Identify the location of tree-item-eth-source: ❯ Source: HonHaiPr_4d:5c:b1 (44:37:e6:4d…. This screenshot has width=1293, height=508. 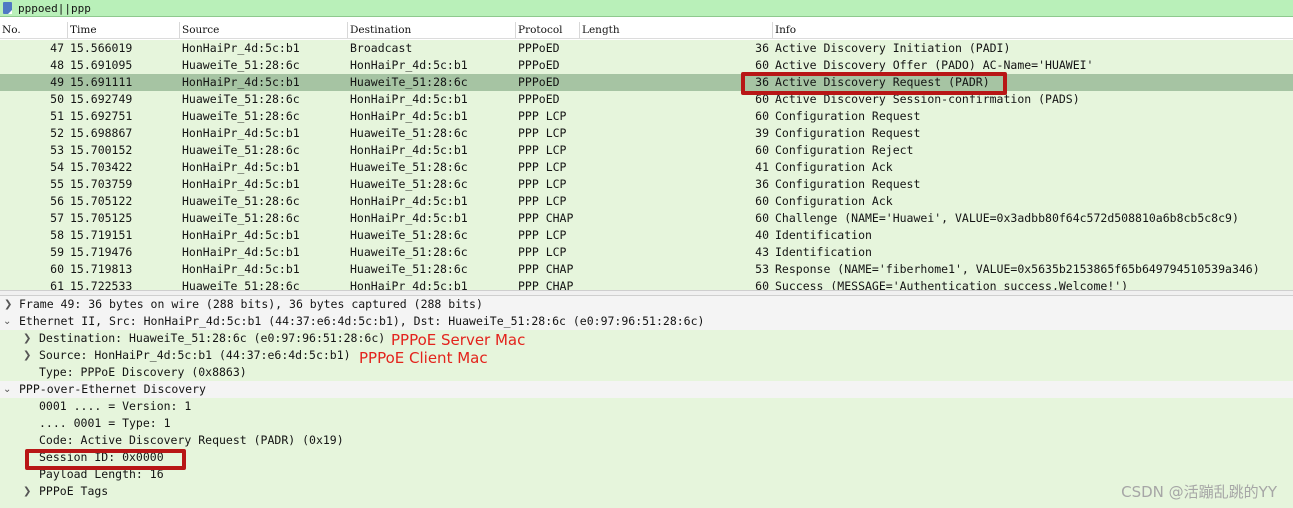
(646, 355).